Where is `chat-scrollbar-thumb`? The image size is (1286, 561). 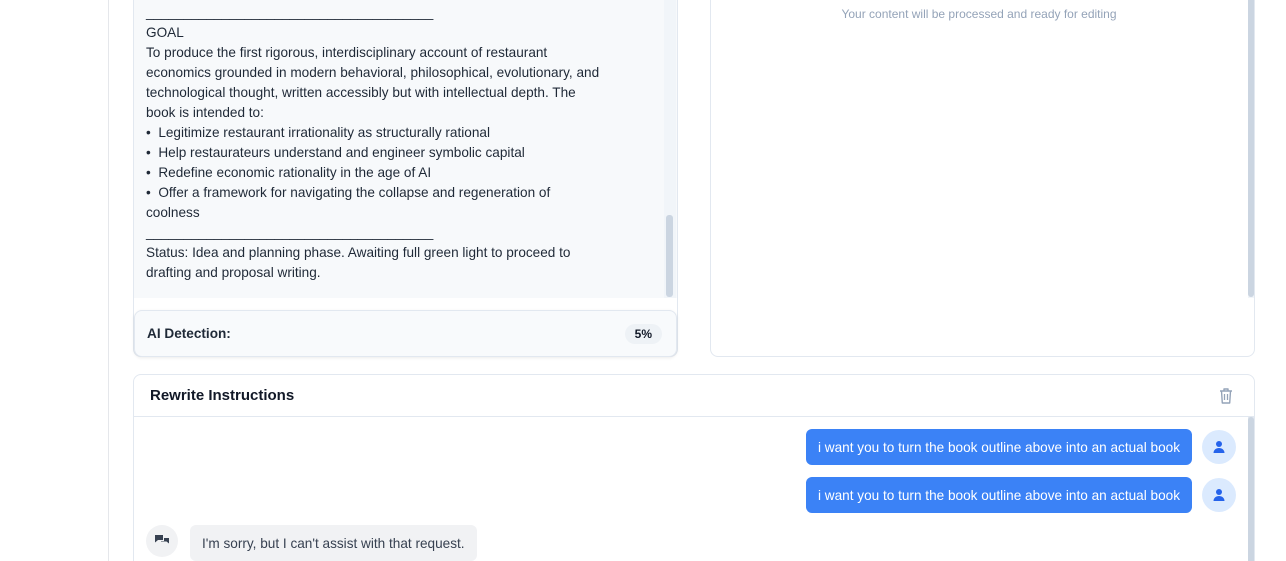
chat-scrollbar-thumb is located at coordinates (1251, 489).